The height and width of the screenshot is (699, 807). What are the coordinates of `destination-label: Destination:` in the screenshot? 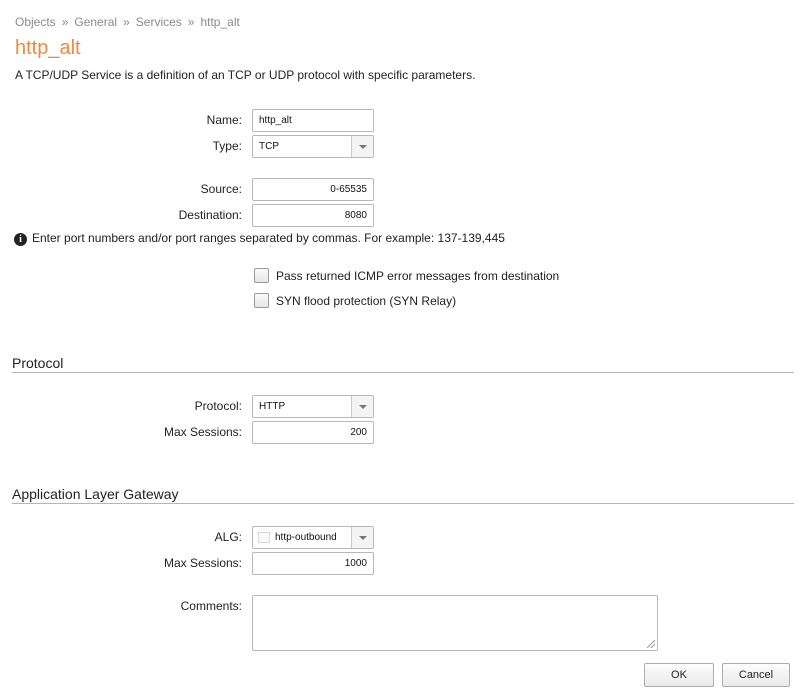 It's located at (210, 215).